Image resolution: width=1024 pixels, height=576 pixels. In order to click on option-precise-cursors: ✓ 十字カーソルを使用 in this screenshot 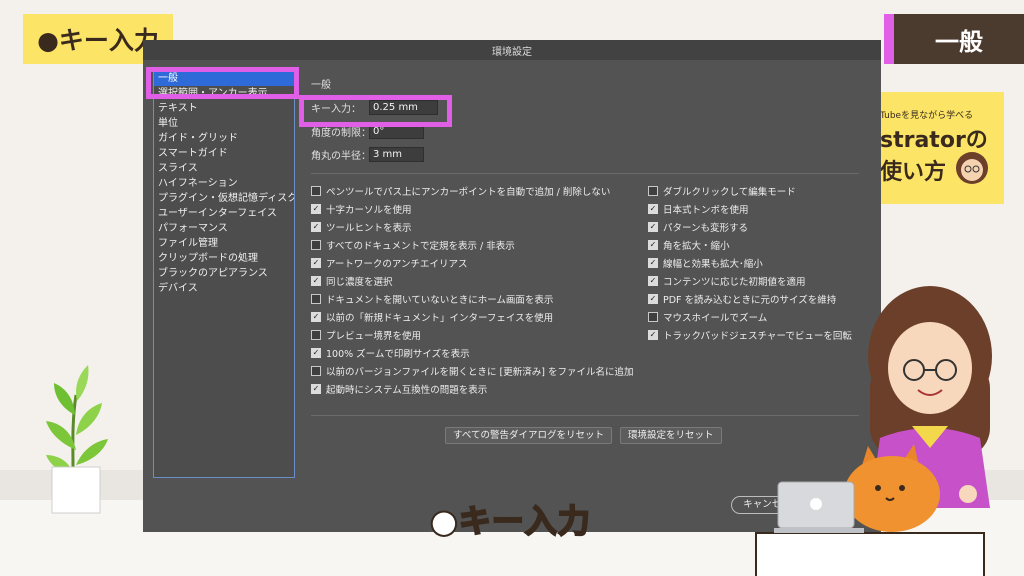, I will do `click(361, 209)`.